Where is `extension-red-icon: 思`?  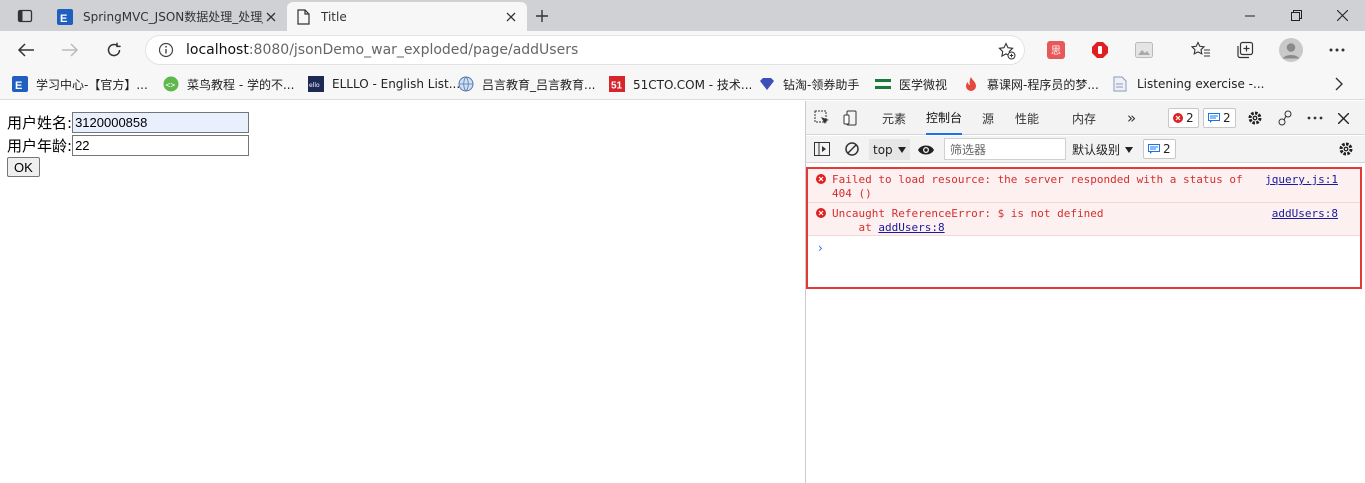 extension-red-icon: 思 is located at coordinates (1056, 50).